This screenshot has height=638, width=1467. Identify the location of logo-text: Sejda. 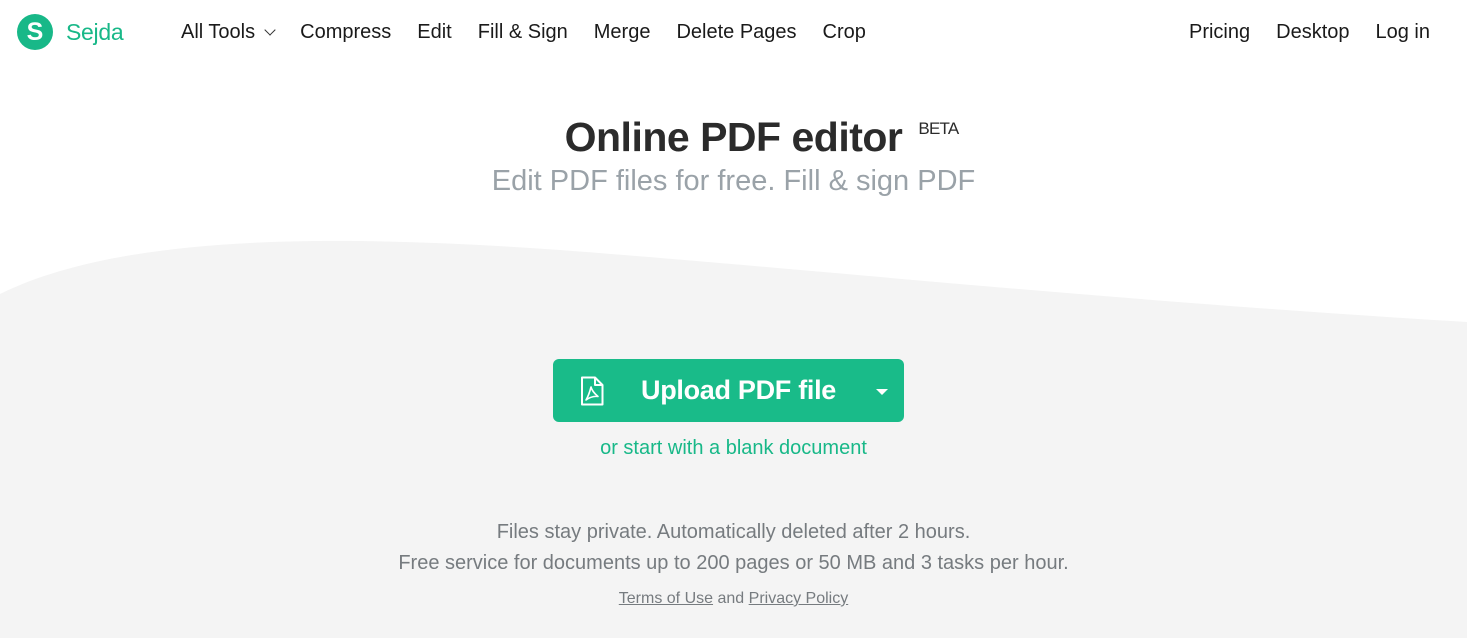
(95, 31).